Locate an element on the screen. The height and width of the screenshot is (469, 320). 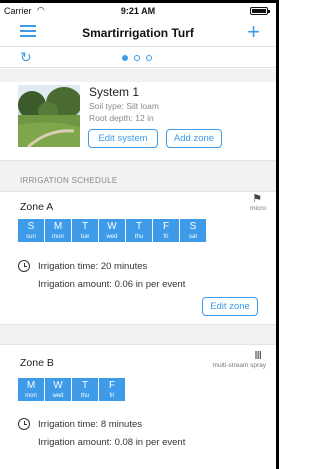
soil-type: Soil type: Silt loam is located at coordinates (124, 106).